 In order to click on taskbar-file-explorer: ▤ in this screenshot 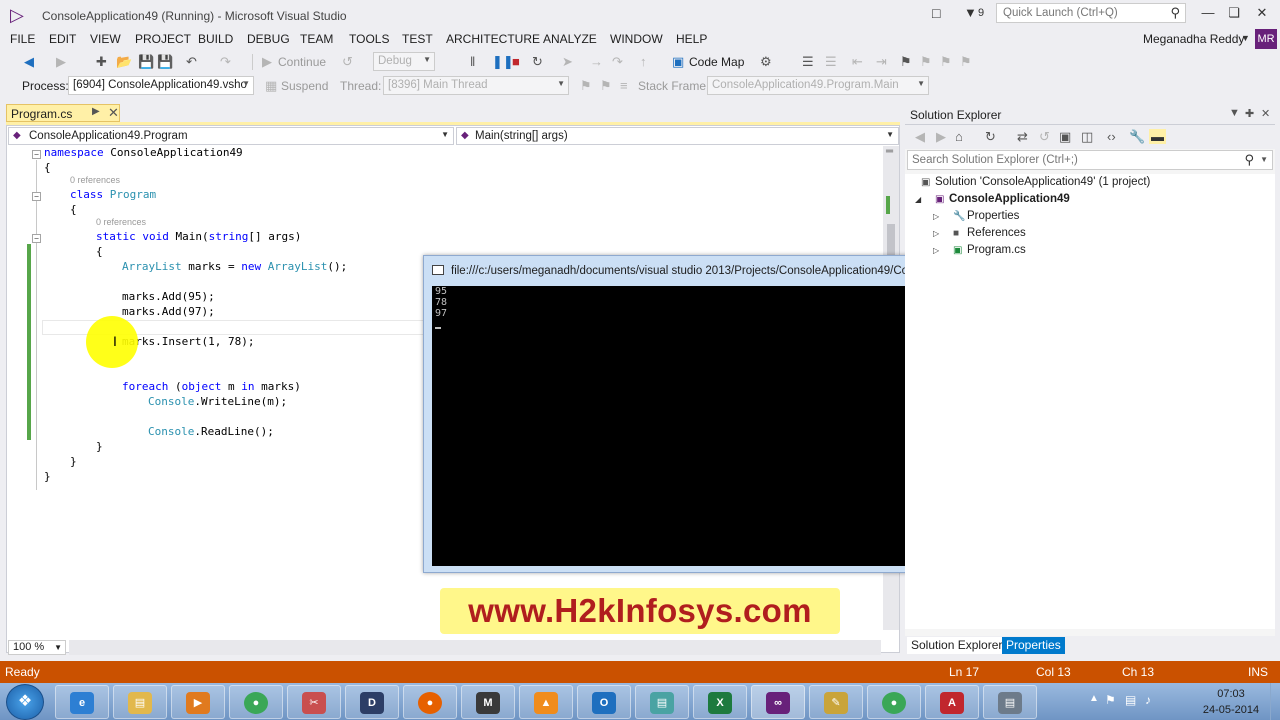, I will do `click(140, 702)`.